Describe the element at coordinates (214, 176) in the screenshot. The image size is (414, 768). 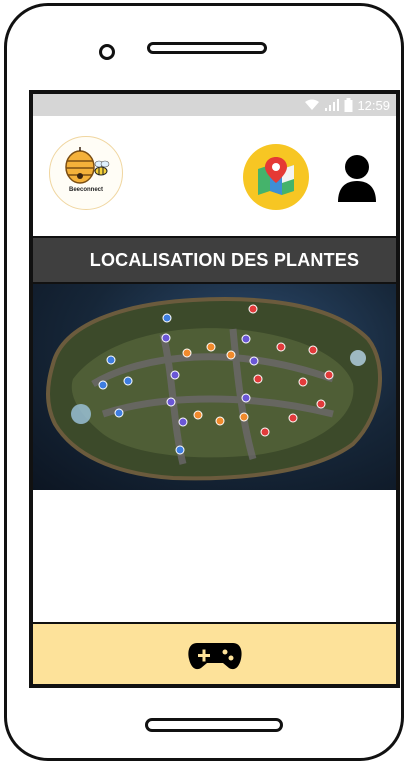
I see `app-header: Beeconnect` at that location.